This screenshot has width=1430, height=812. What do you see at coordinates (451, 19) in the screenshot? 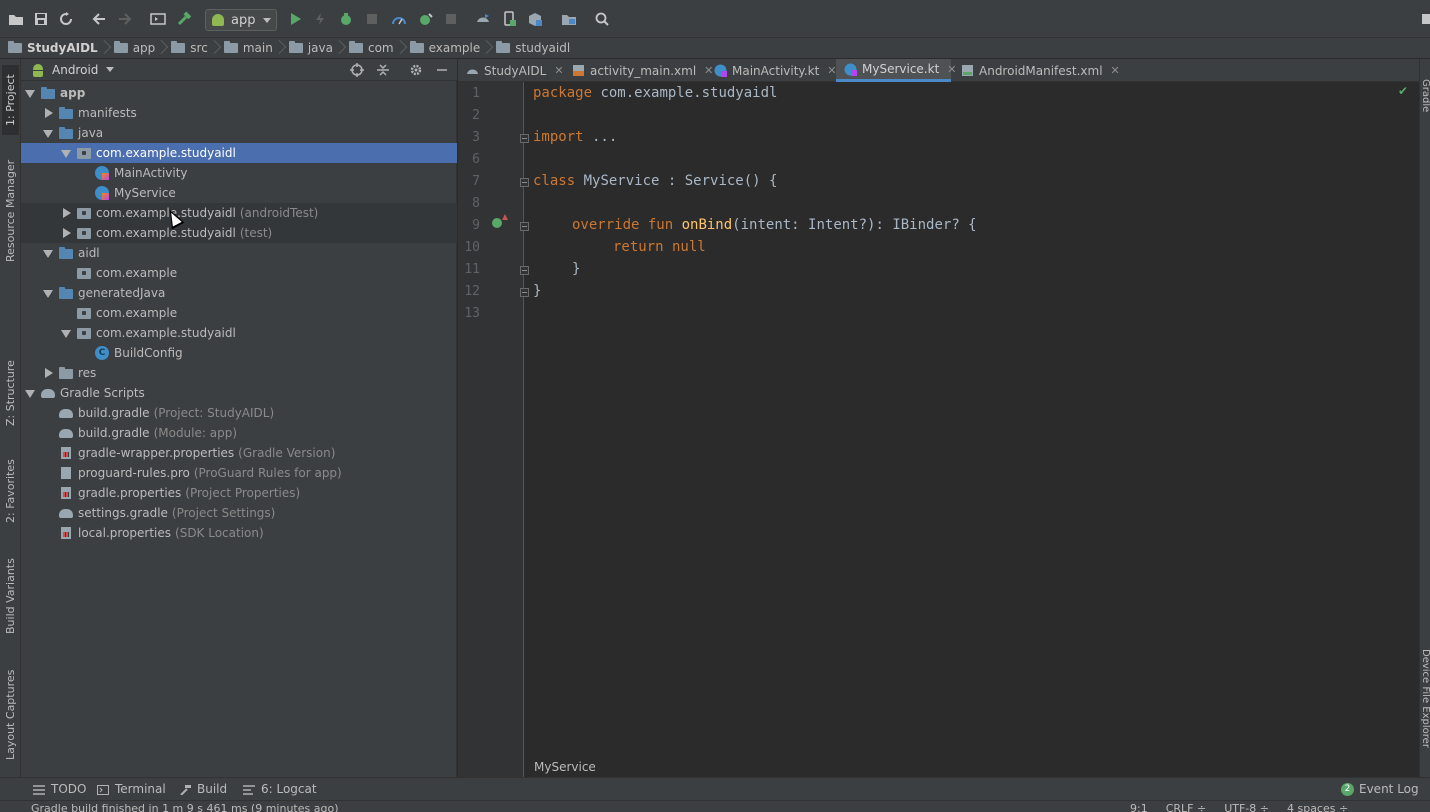
I see `stop-icon` at bounding box center [451, 19].